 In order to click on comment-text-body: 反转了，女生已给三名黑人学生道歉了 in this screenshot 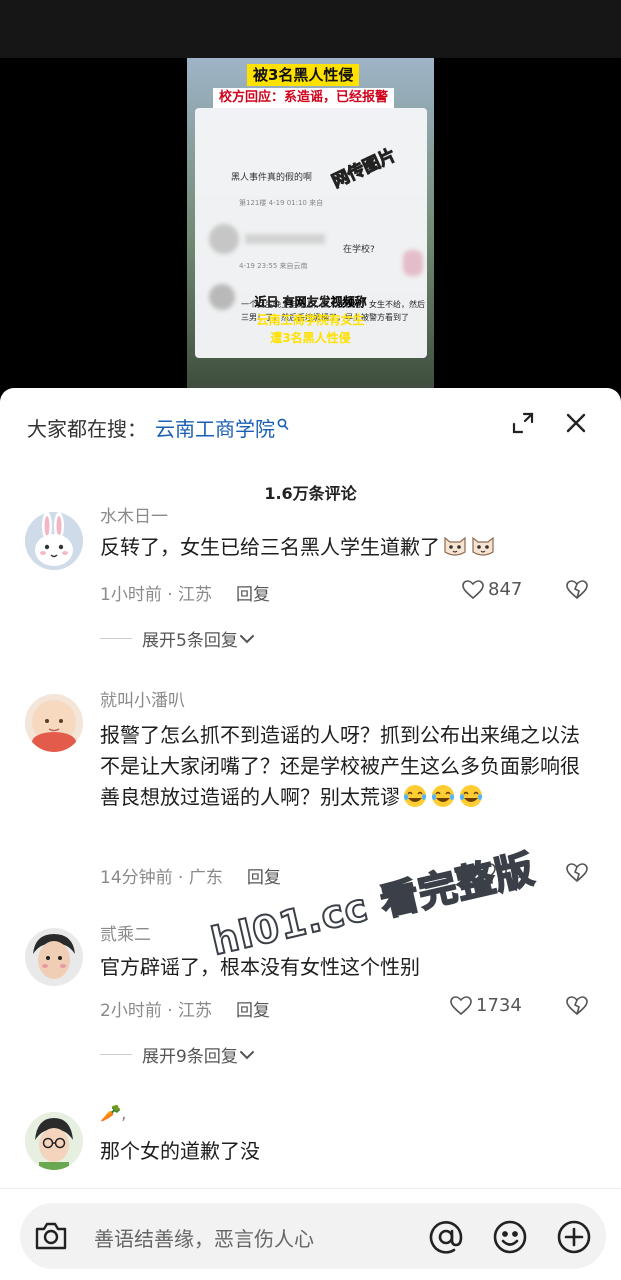, I will do `click(270, 547)`.